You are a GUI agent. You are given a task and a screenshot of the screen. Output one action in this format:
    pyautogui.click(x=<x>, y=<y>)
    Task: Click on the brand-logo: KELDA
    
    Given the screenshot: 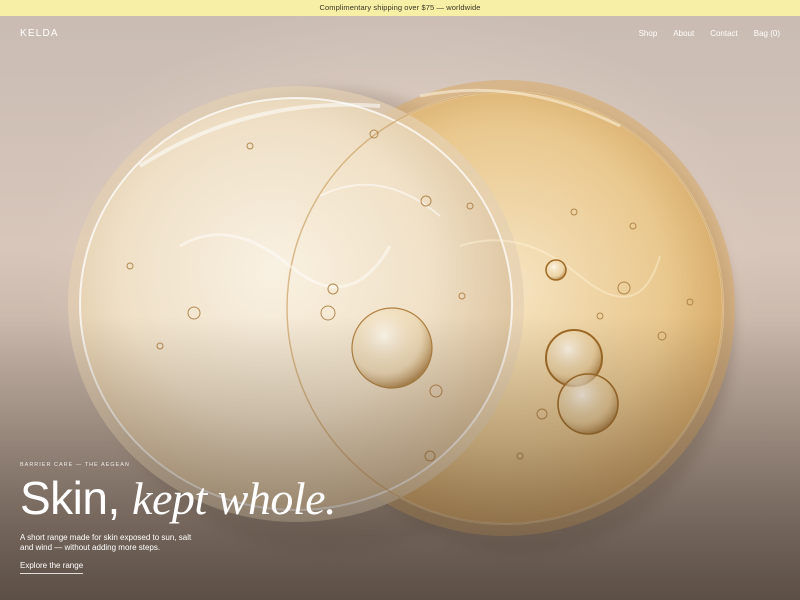 What is the action you would take?
    pyautogui.click(x=39, y=33)
    